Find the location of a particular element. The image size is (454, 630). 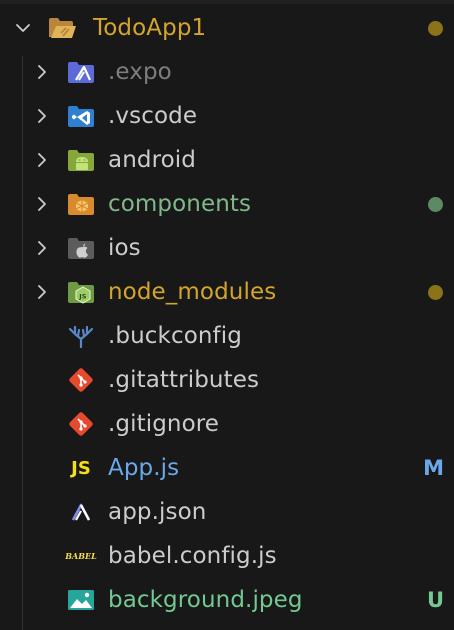

node-folder-icon: JS is located at coordinates (81, 292).